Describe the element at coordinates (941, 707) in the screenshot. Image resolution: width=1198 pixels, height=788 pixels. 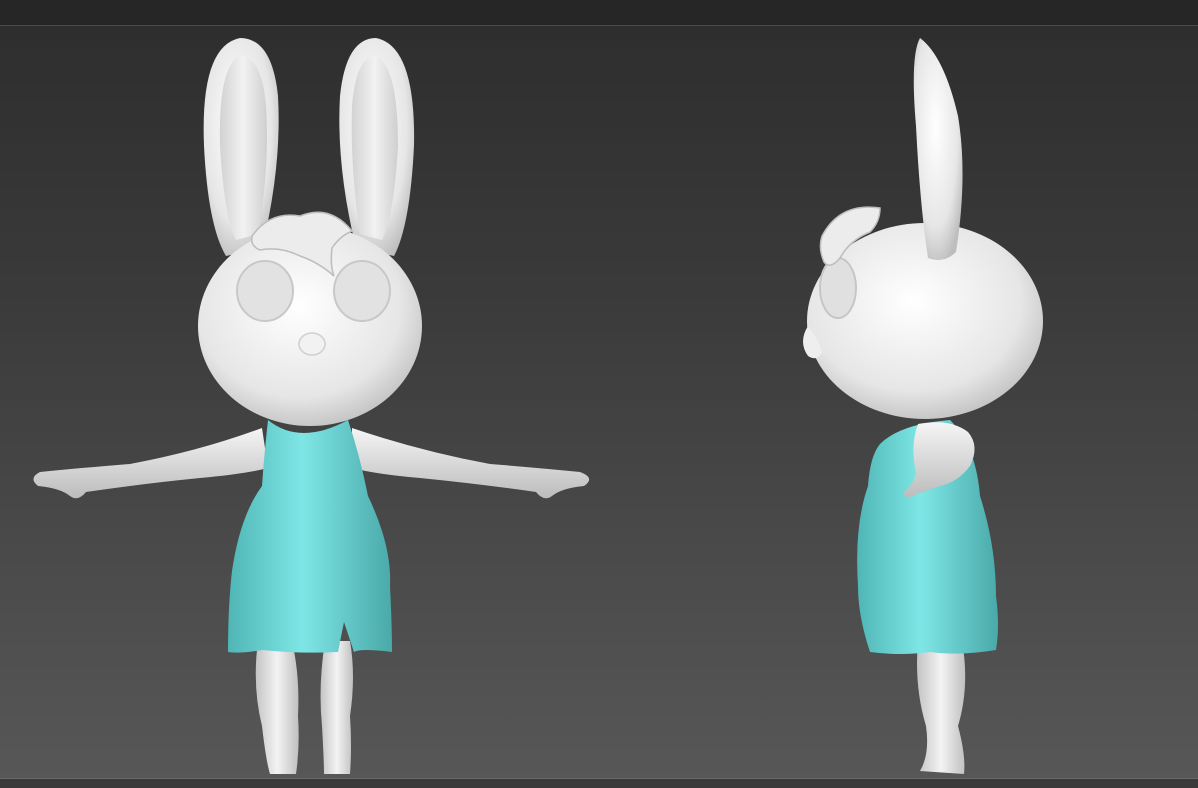
I see `side-leg` at that location.